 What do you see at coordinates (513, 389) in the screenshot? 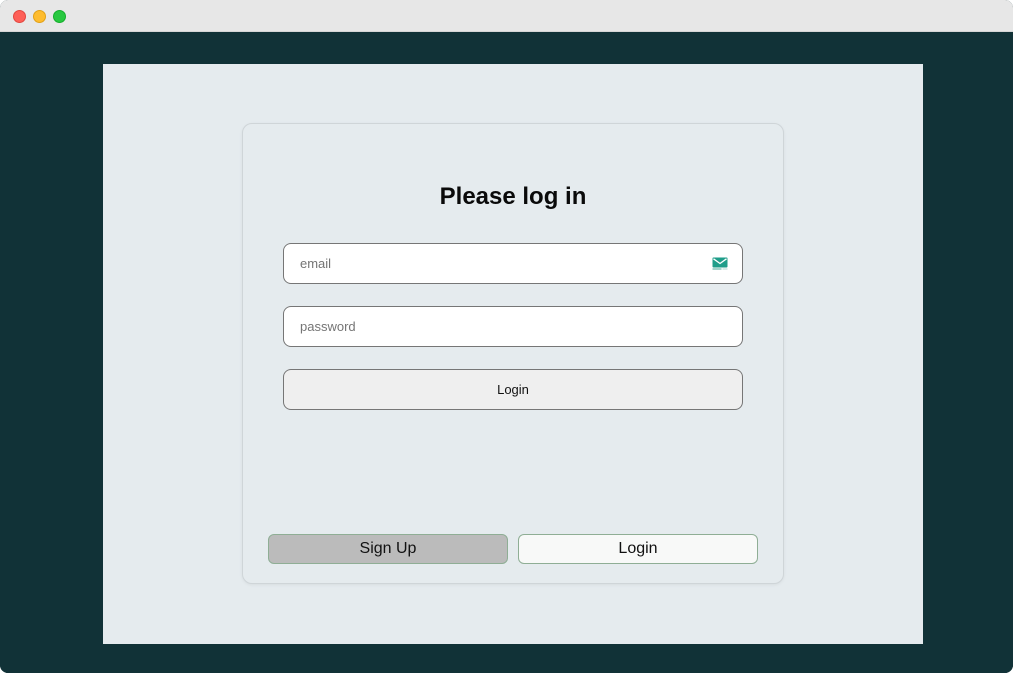
I see `login-submit-button: Login` at bounding box center [513, 389].